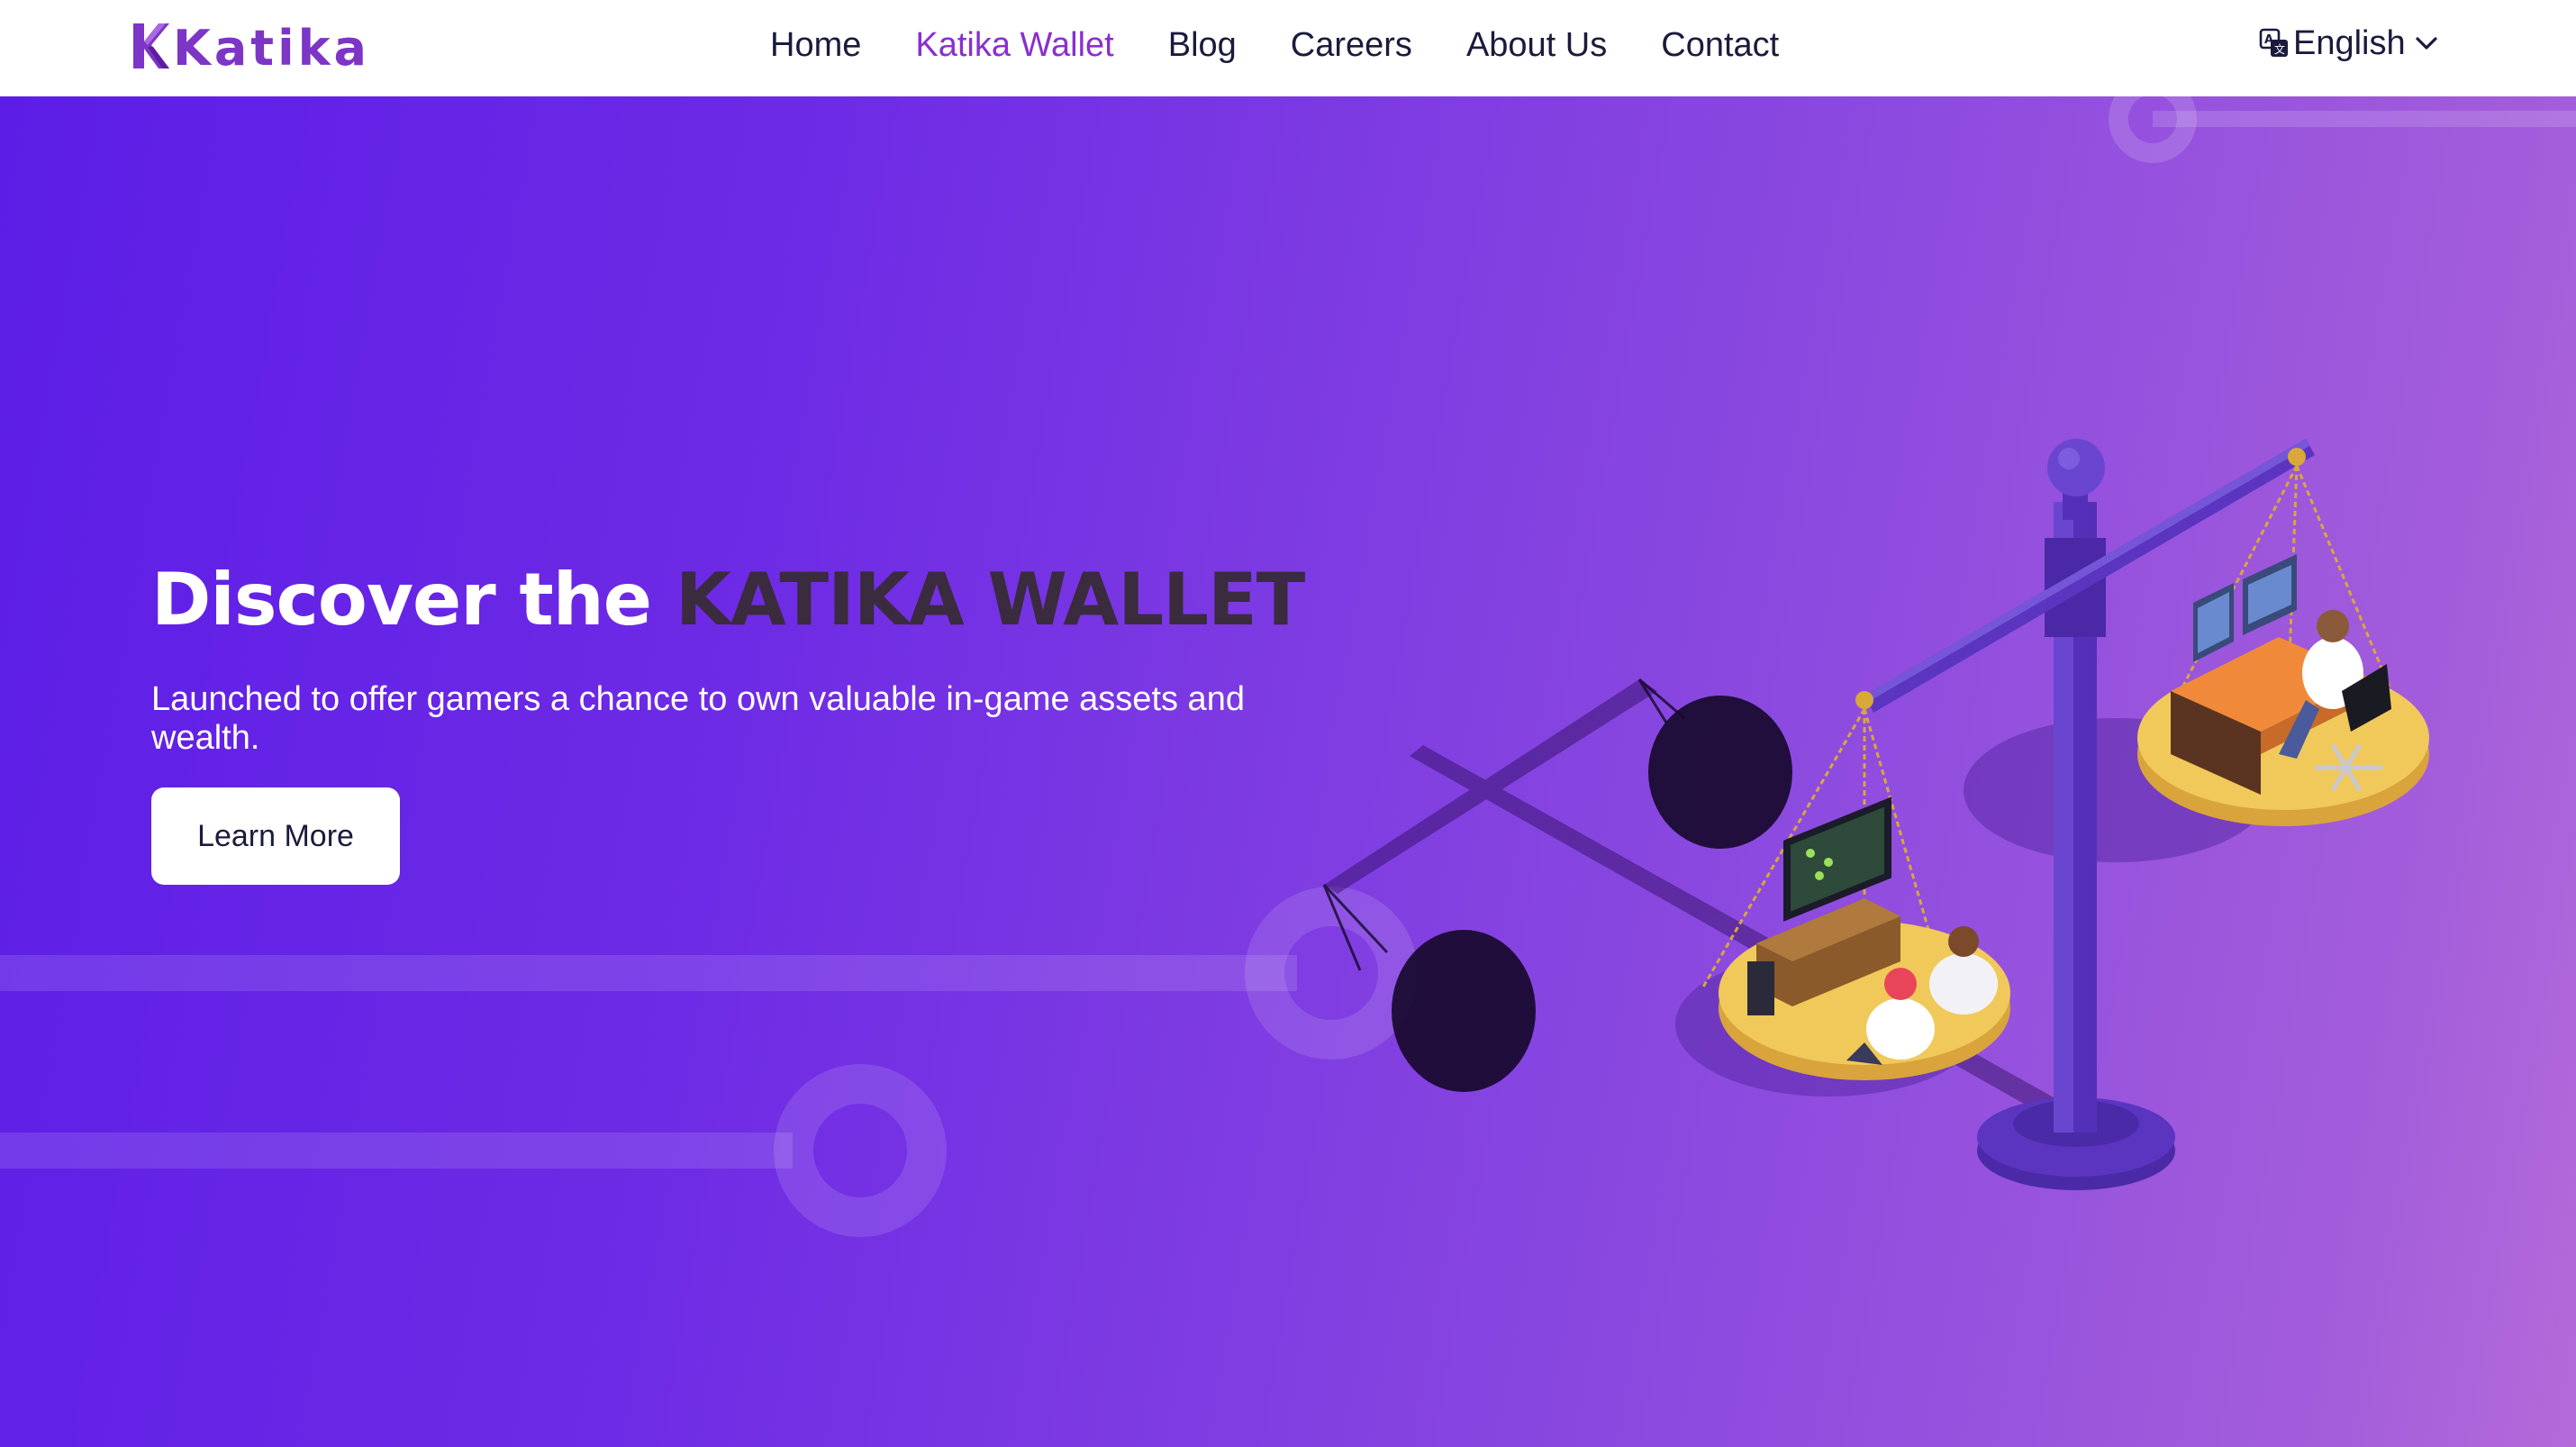 The image size is (2576, 1447). I want to click on nav-blog: Blog, so click(1202, 46).